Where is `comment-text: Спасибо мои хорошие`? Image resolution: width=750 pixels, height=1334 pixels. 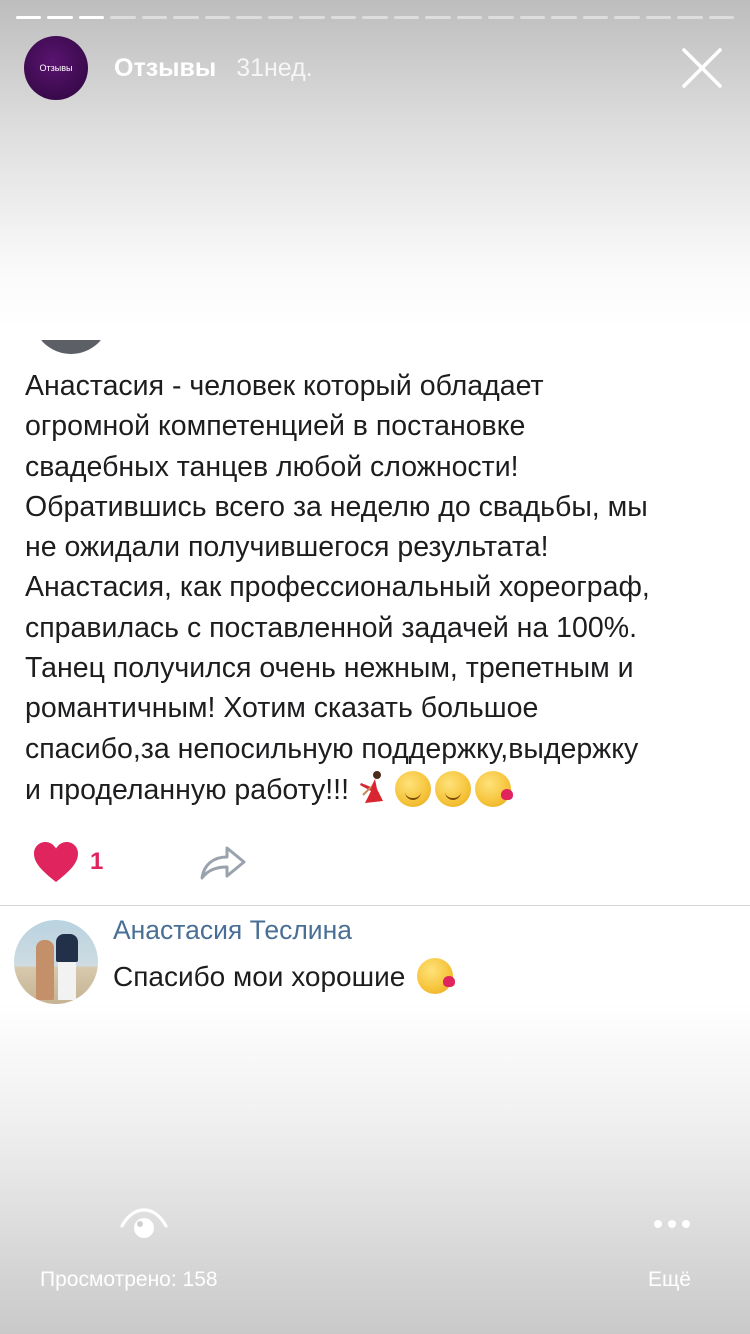 comment-text: Спасибо мои хорошие is located at coordinates (284, 976).